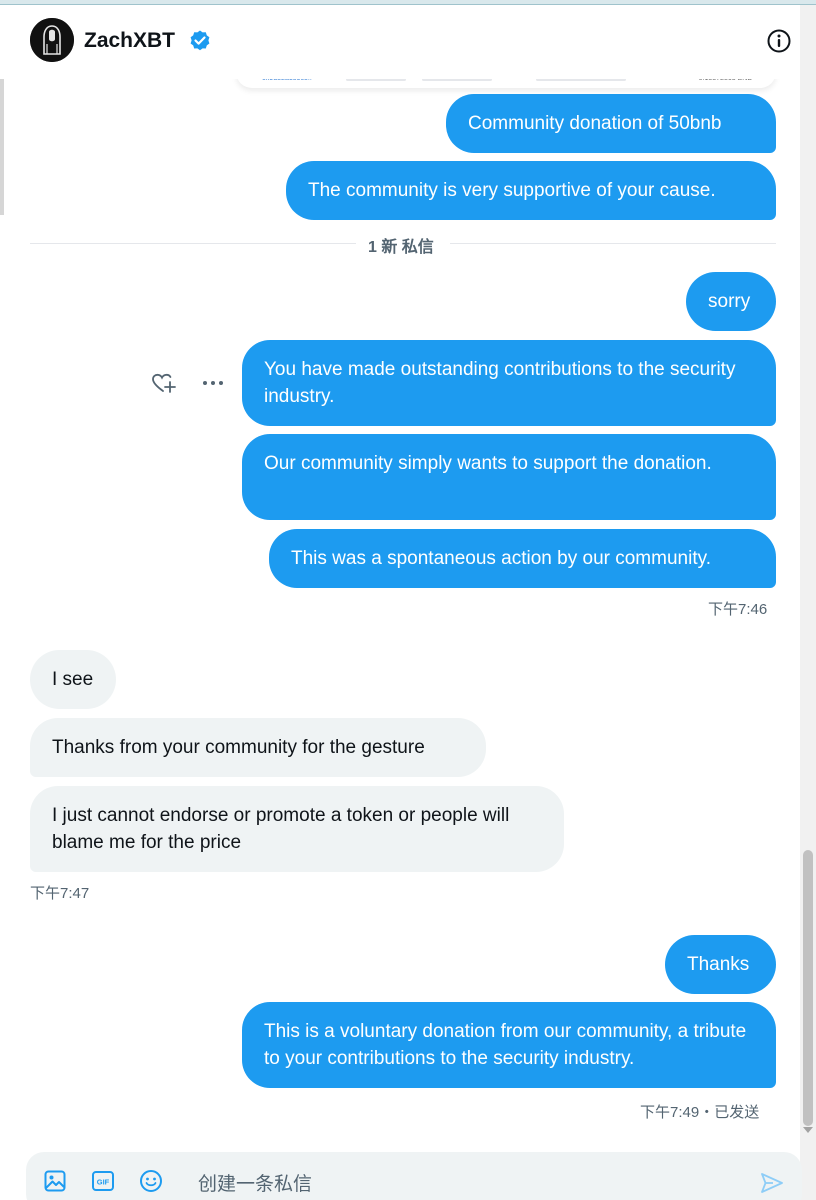 This screenshot has height=1200, width=816. What do you see at coordinates (163, 383) in the screenshot?
I see `add-reaction-icon` at bounding box center [163, 383].